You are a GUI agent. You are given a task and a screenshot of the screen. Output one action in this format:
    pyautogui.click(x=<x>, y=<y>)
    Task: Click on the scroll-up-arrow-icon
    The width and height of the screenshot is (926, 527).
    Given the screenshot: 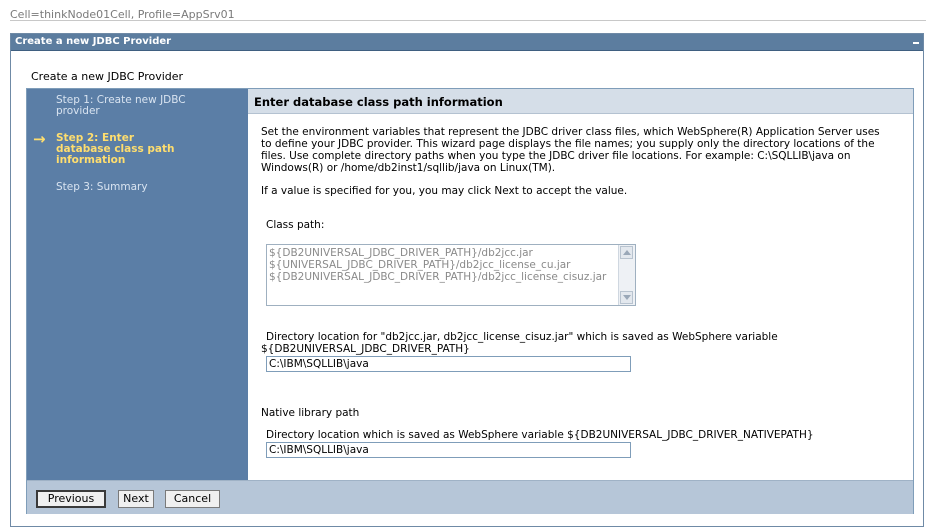 What is the action you would take?
    pyautogui.click(x=627, y=252)
    